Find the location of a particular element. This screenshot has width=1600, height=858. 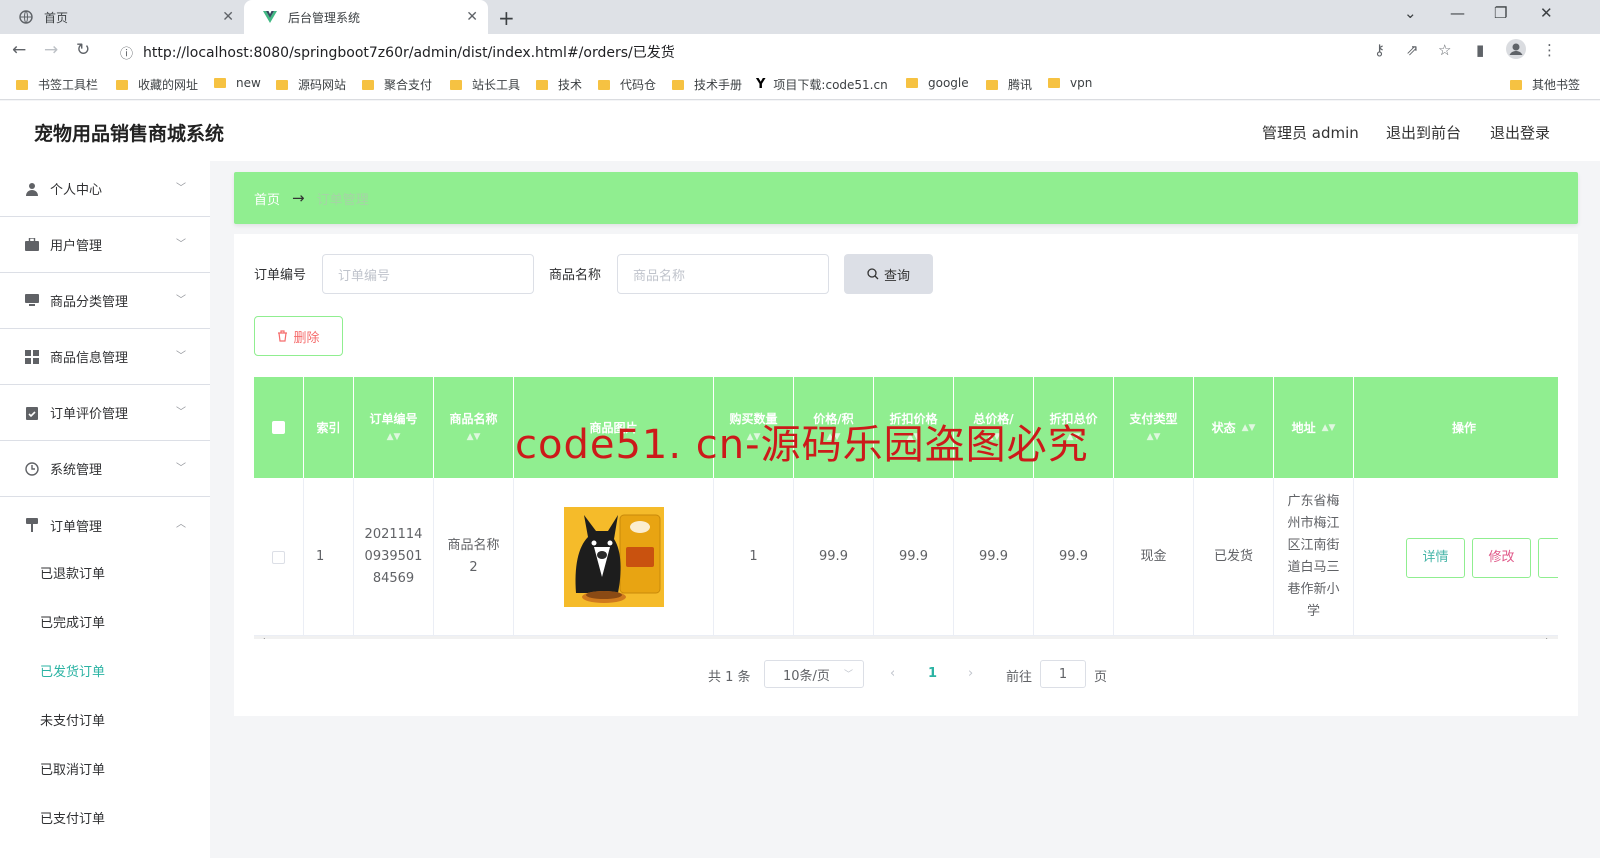

page-size-select: 10条/页 ﹀ is located at coordinates (814, 674).